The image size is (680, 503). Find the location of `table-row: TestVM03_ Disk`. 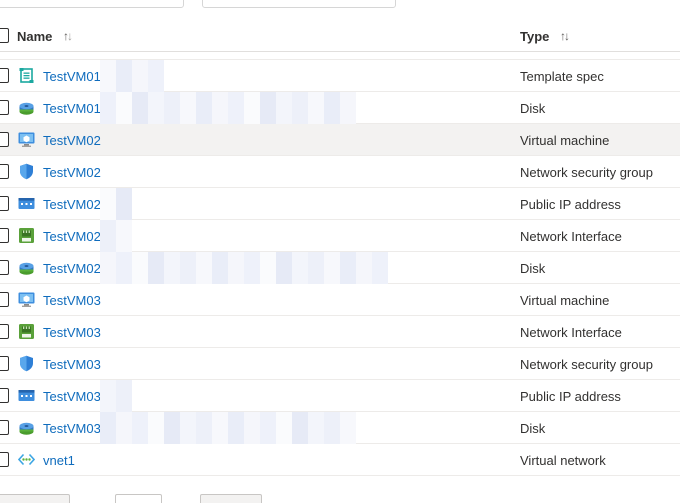

table-row: TestVM03_ Disk is located at coordinates (340, 428).